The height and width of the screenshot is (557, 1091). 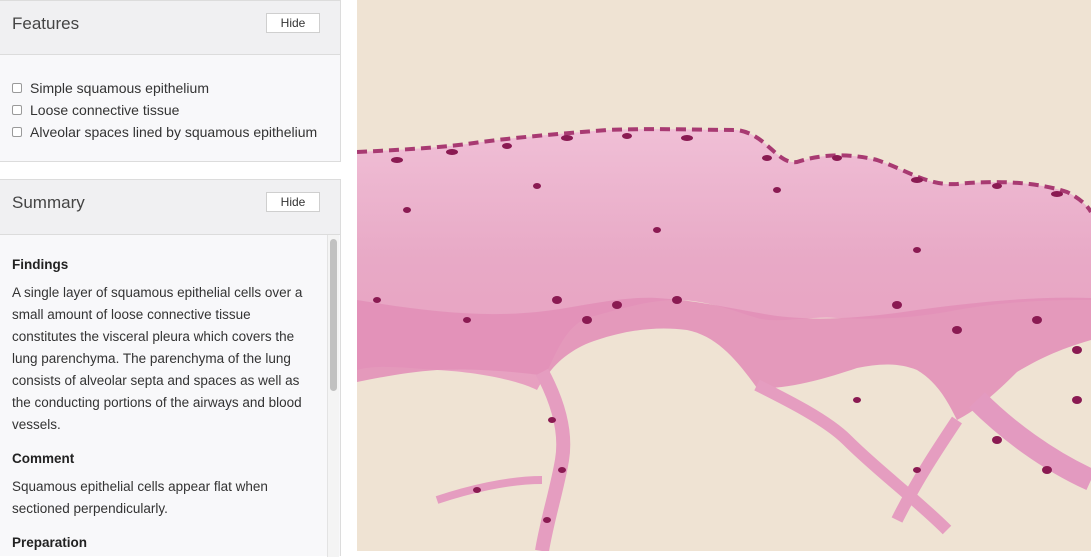 I want to click on feature-label: Simple squamous epithelium, so click(x=119, y=88).